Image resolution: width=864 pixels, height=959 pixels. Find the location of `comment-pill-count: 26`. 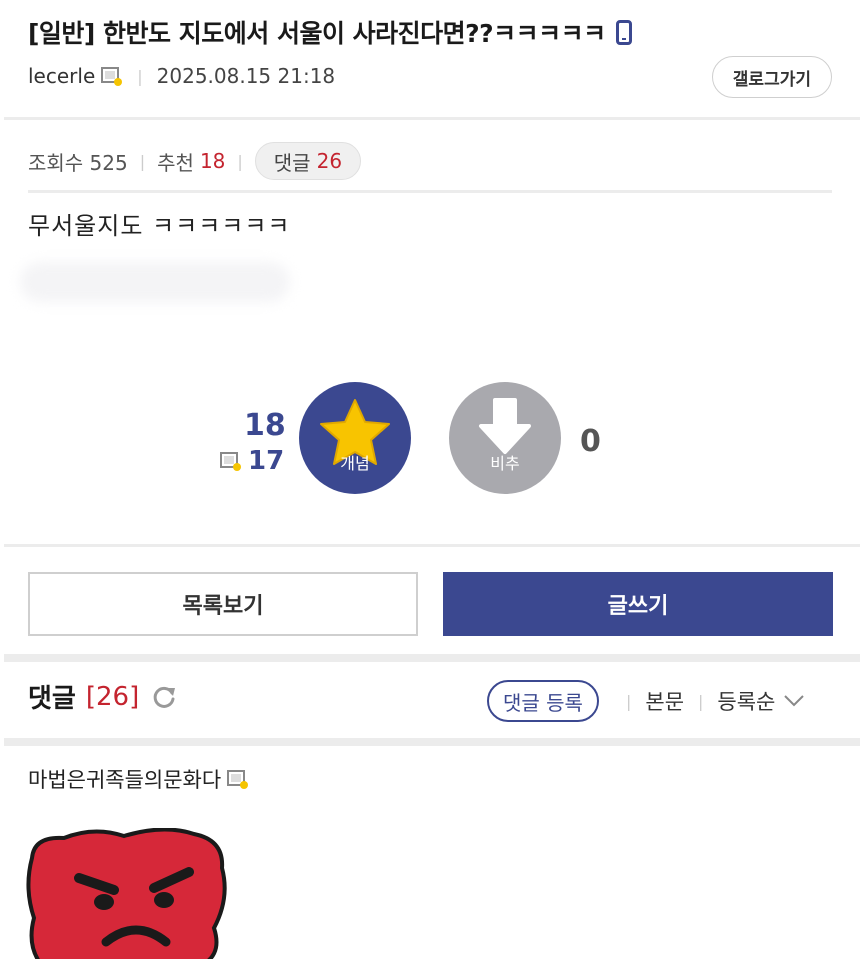

comment-pill-count: 26 is located at coordinates (329, 161).